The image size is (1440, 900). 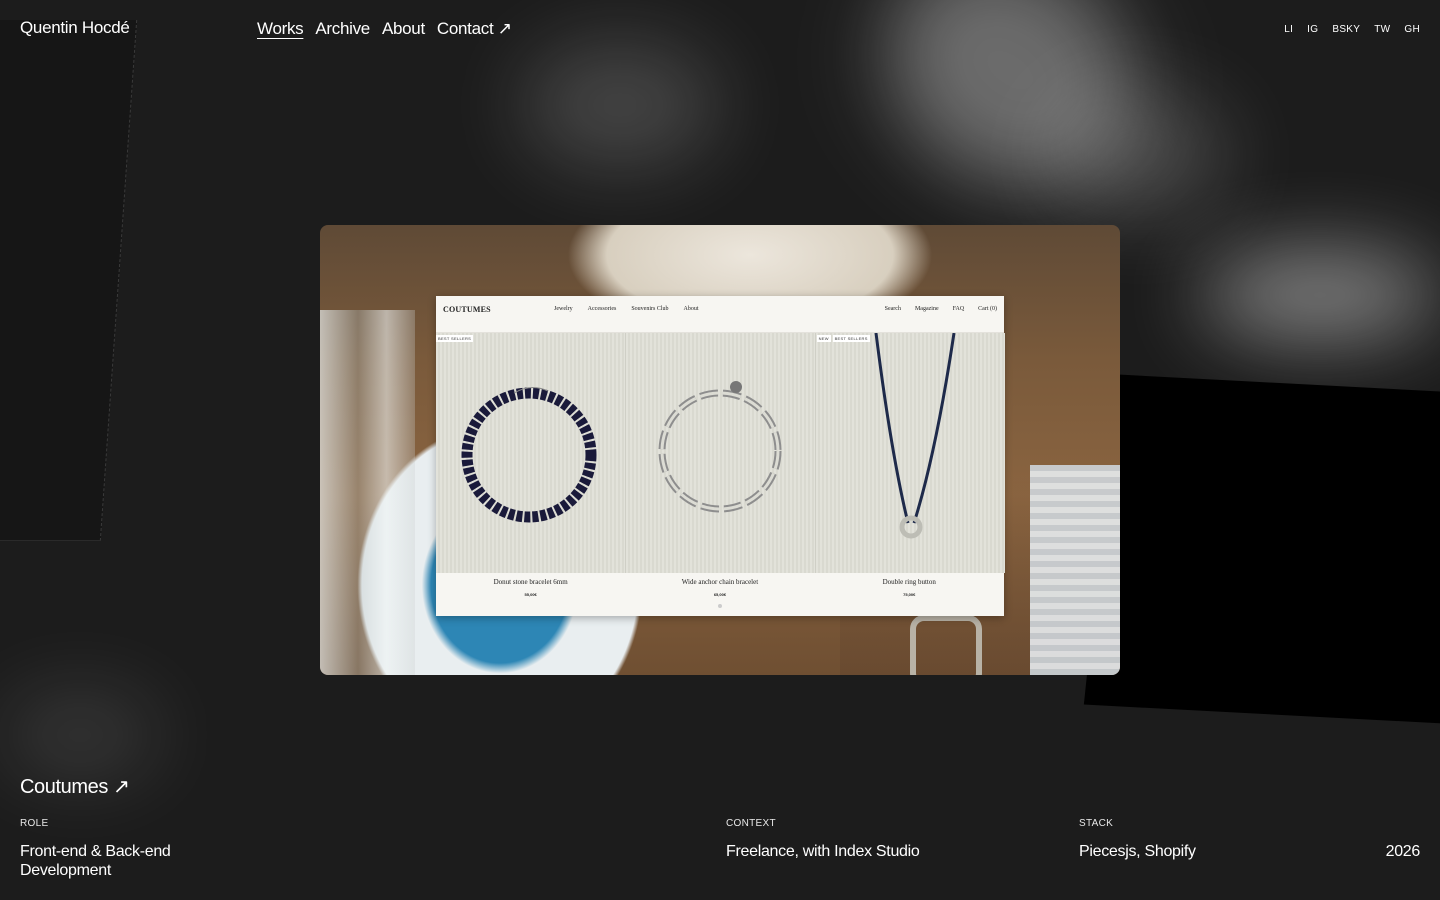 I want to click on product-price: 65,00€, so click(x=720, y=594).